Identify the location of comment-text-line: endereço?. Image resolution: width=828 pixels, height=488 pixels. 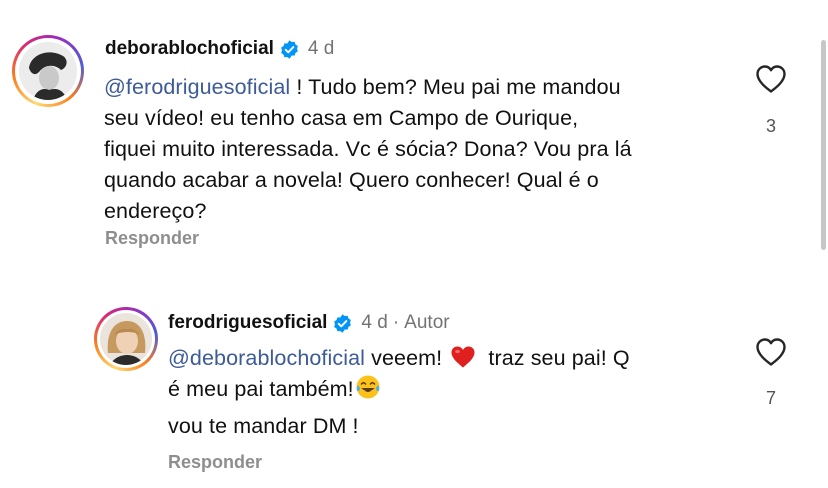
(155, 211).